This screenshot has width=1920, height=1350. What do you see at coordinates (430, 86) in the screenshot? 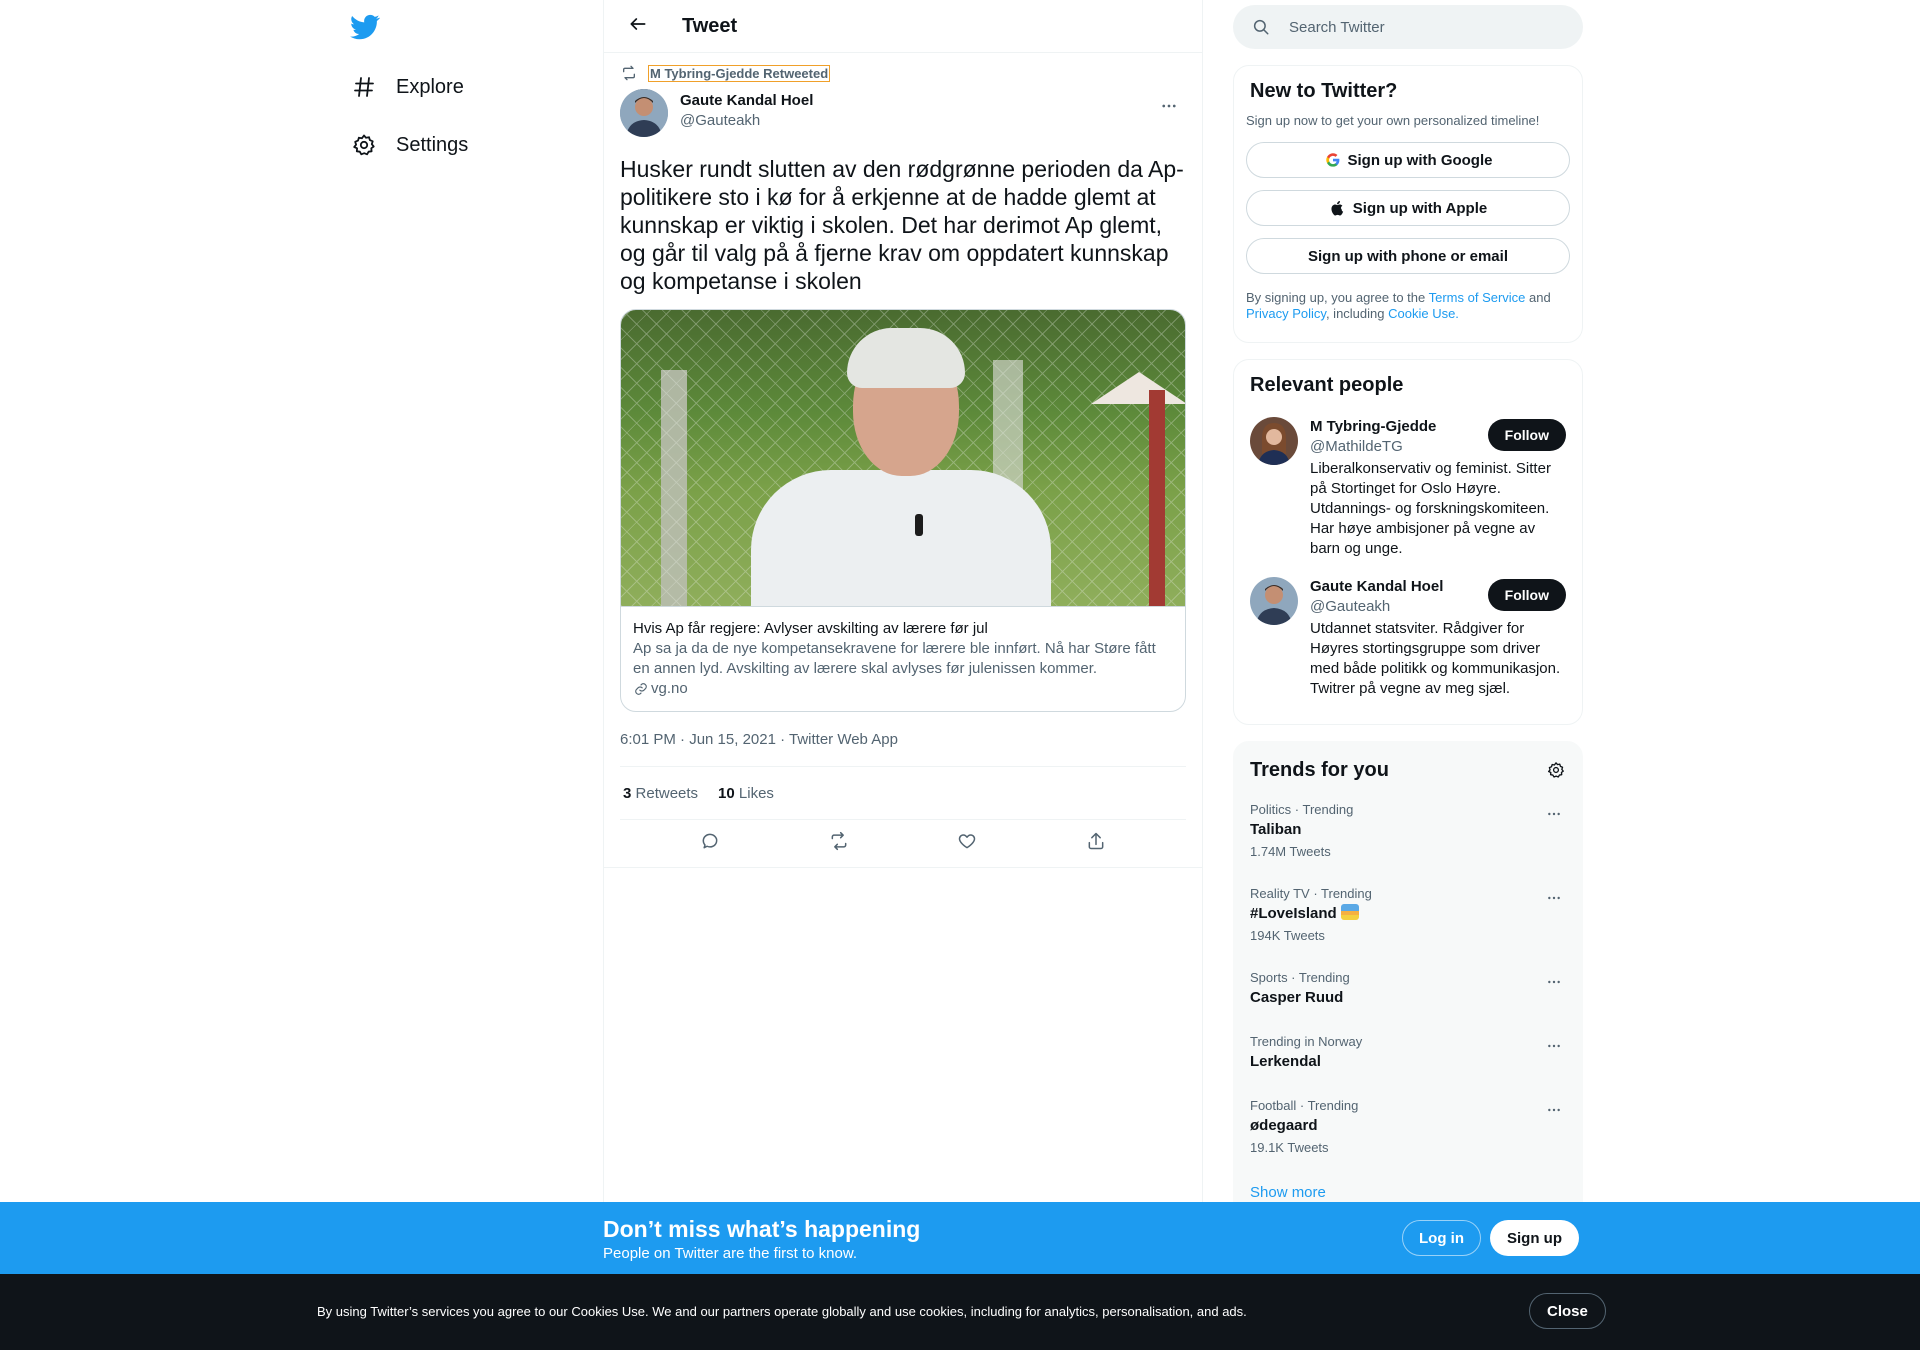
I see `nav-label-explore: Explore` at bounding box center [430, 86].